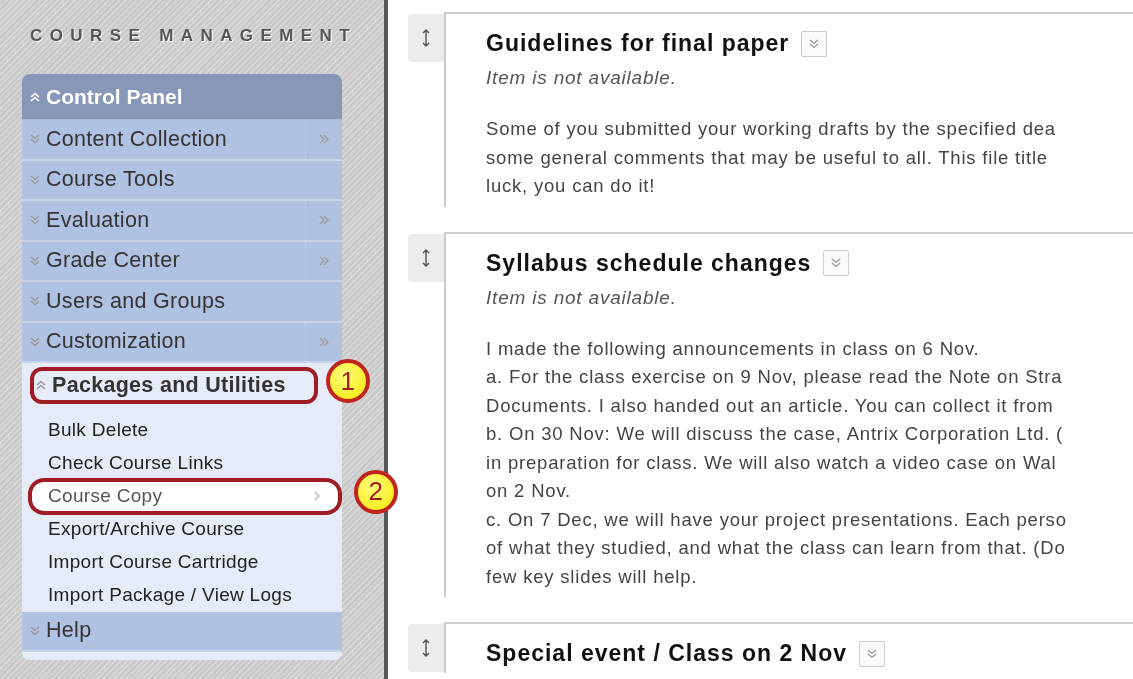  What do you see at coordinates (777, 519) in the screenshot?
I see `body-text-line: c. On 7 Dec, we will have your project presentations. Each perso` at bounding box center [777, 519].